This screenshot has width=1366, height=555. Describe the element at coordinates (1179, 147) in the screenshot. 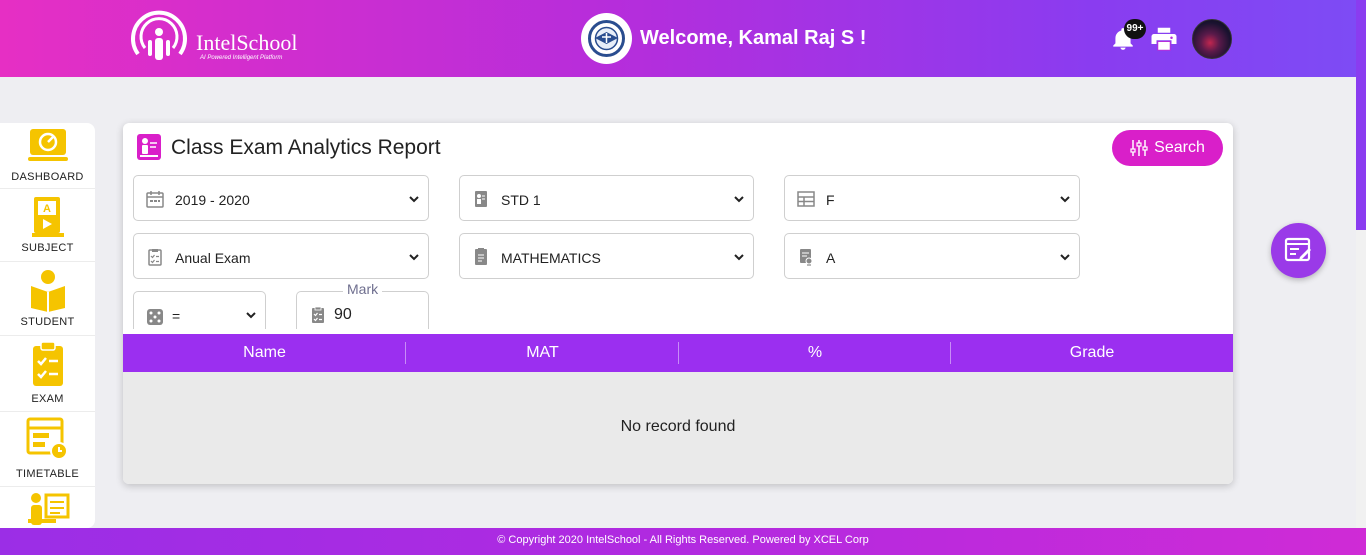

I see `search-button-label: Search` at that location.